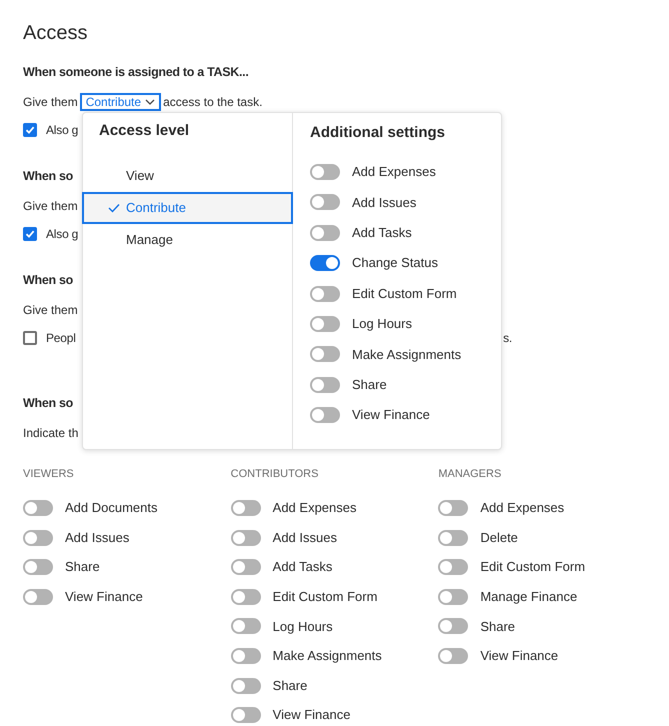  I want to click on checkbox-label: Peopl, so click(61, 338).